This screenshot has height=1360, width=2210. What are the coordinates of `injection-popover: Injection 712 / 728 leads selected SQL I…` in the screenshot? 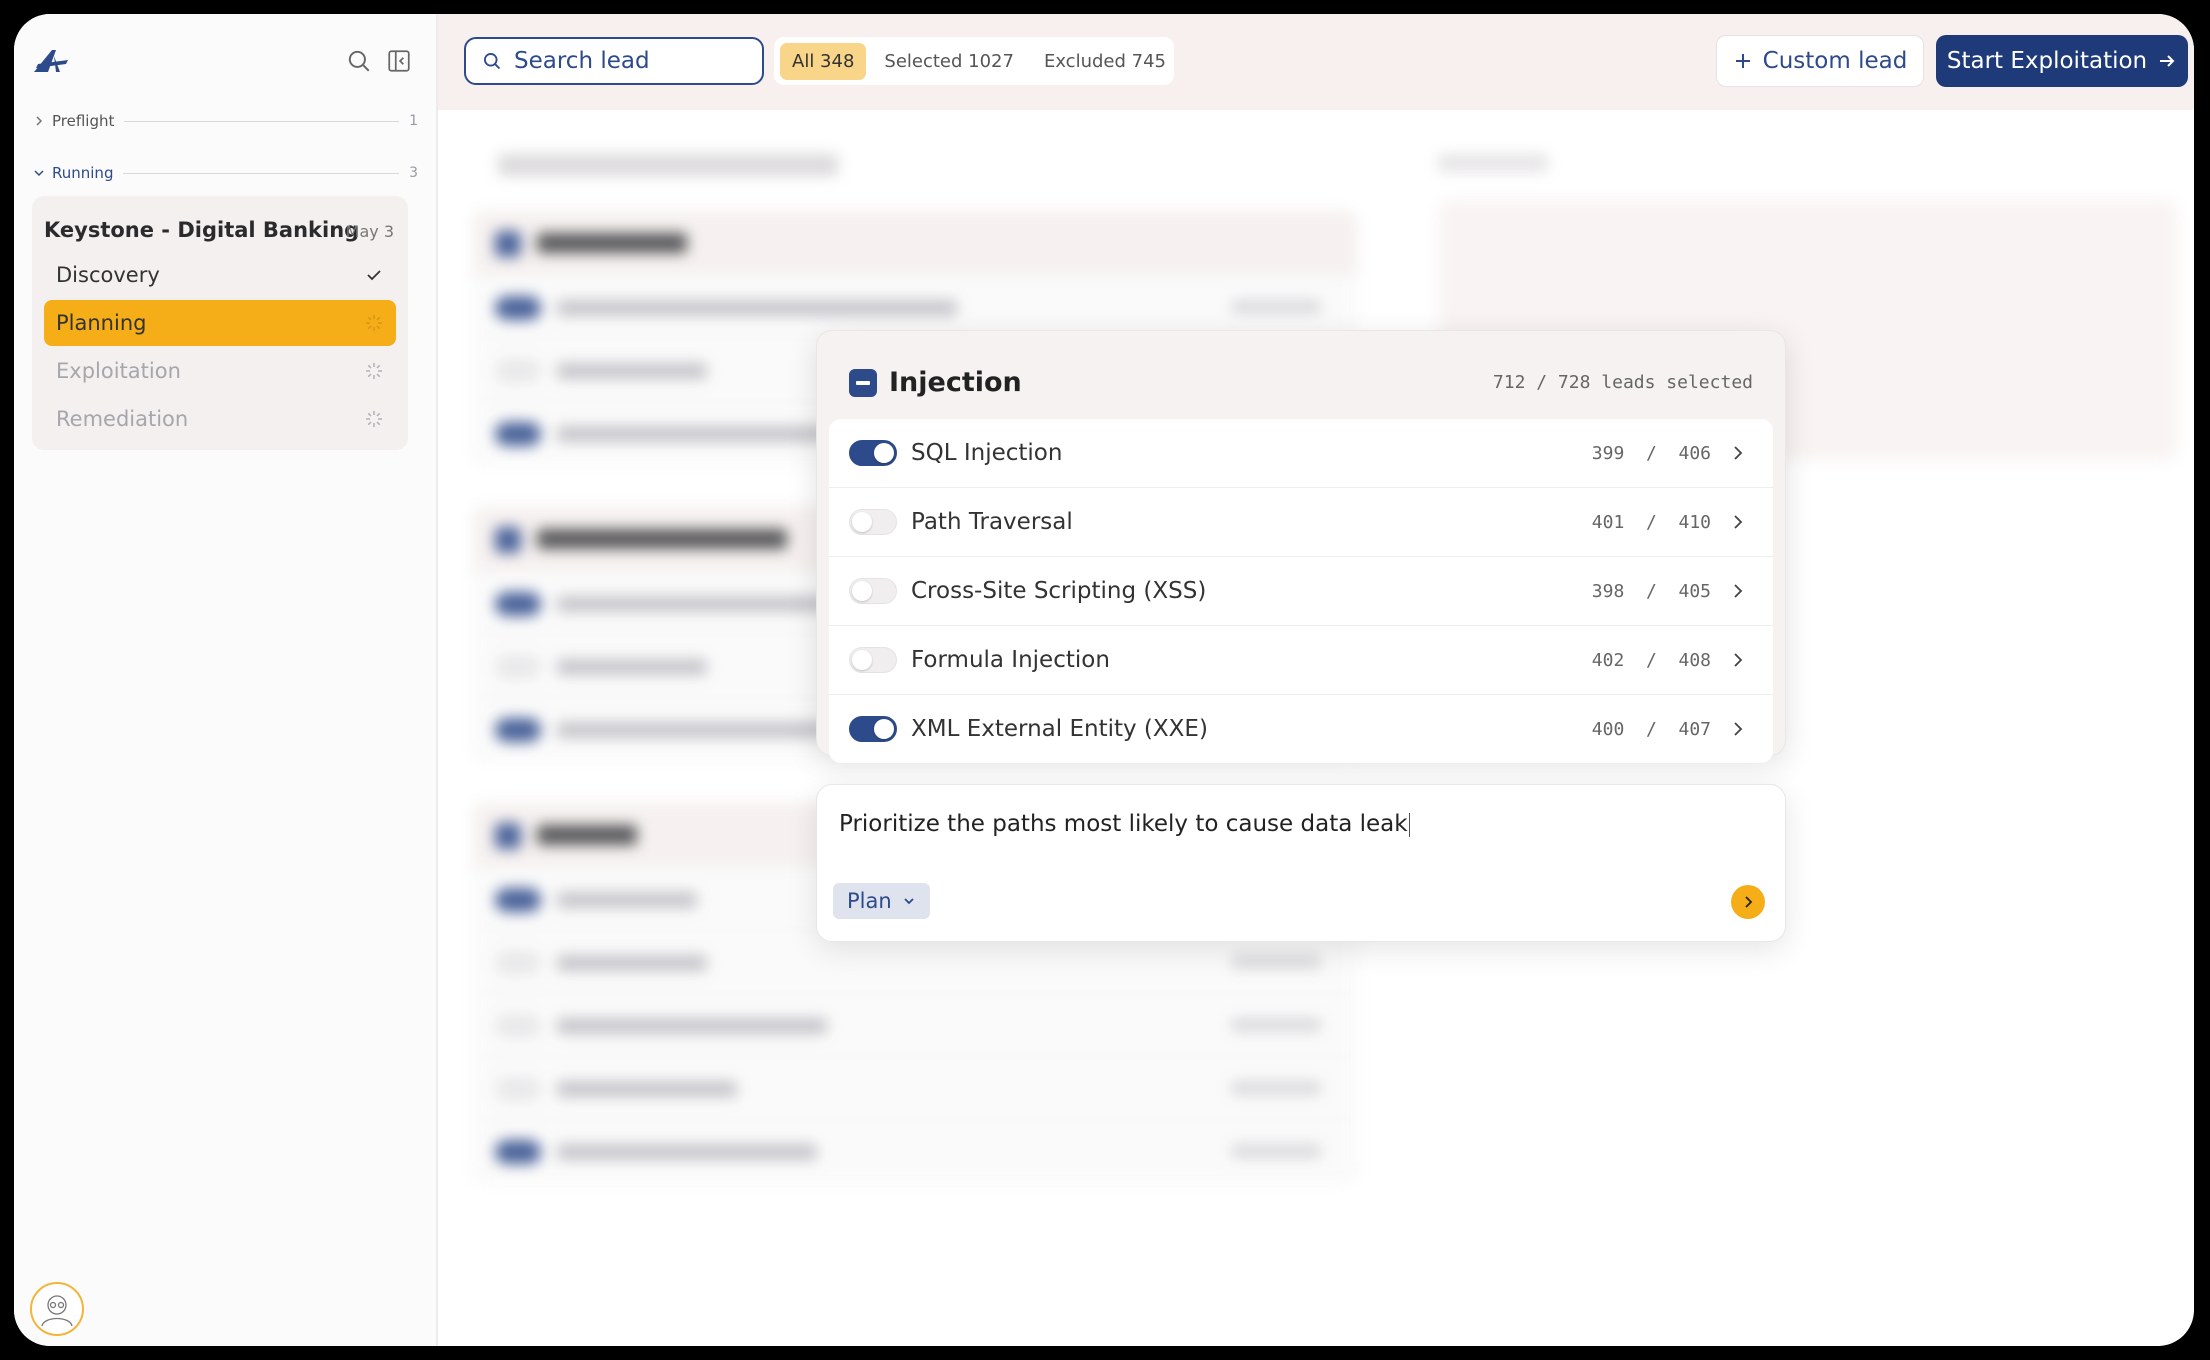 It's located at (1301, 546).